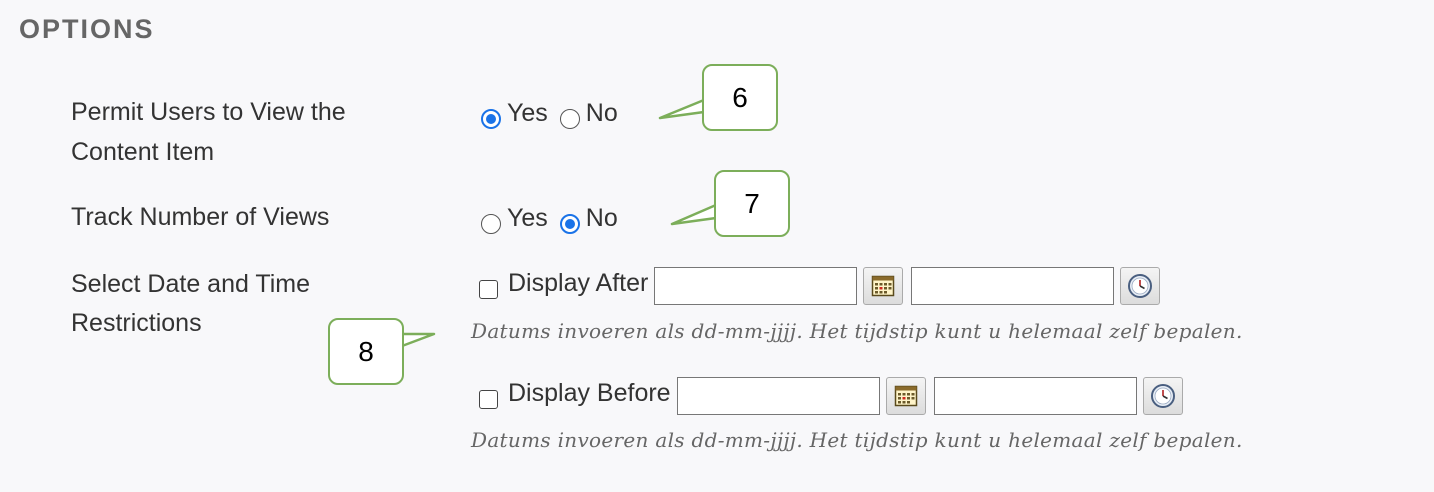 This screenshot has height=492, width=1434. What do you see at coordinates (527, 113) in the screenshot?
I see `permit-view-yes-label: Yes` at bounding box center [527, 113].